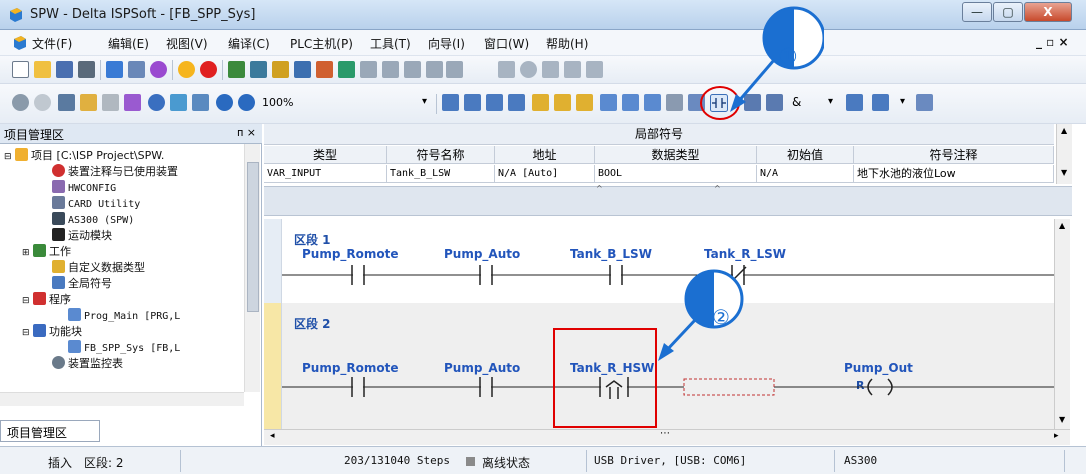  What do you see at coordinates (88, 102) in the screenshot?
I see `copy-icon` at bounding box center [88, 102].